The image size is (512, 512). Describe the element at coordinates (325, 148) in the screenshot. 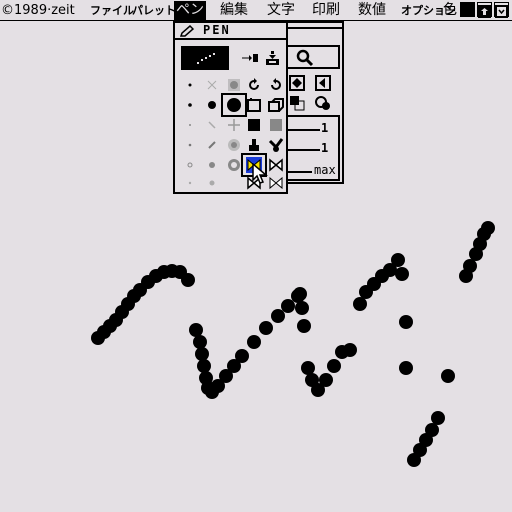

I see `spacing-value: 1` at that location.